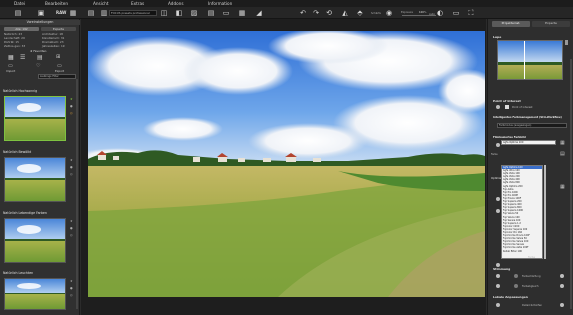 Image resolution: width=573 pixels, height=315 pixels. Describe the element at coordinates (425, 12) in the screenshot. I see `percent-label: %` at that location.